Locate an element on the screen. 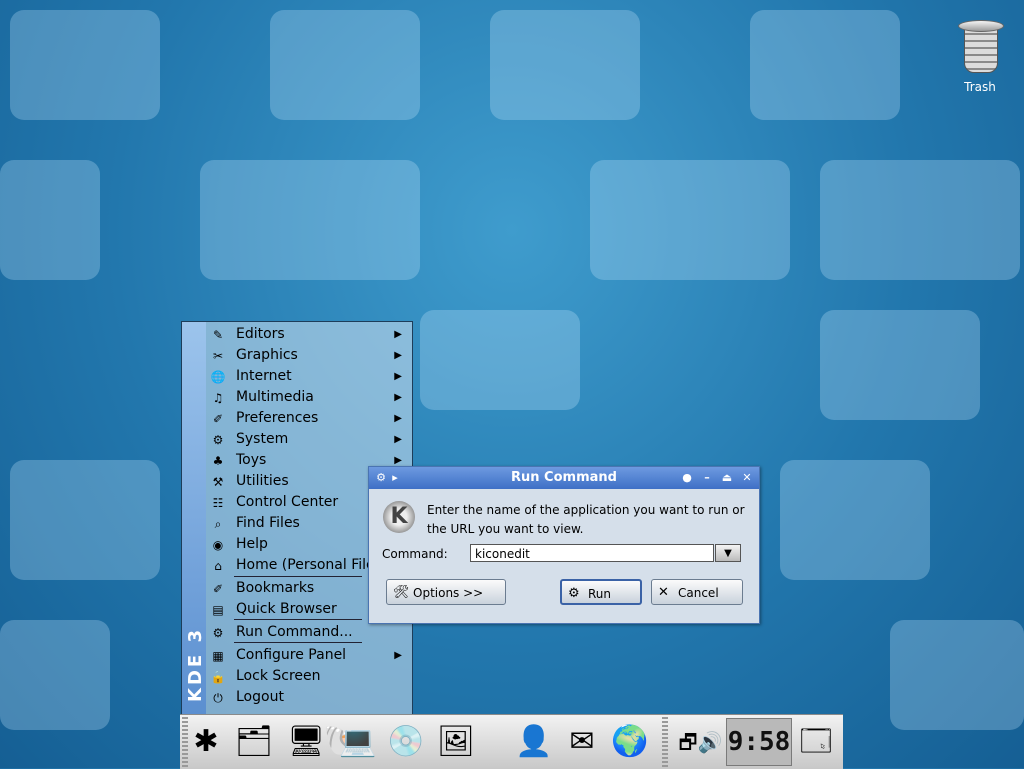 This screenshot has height=769, width=1024. disk-icon: 💿 is located at coordinates (406, 742).